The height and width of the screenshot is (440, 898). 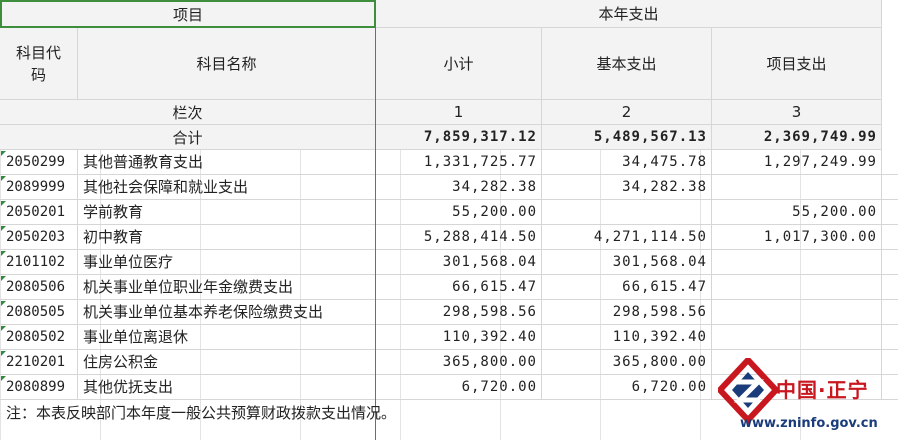 What do you see at coordinates (459, 337) in the screenshot?
I see `cell-subtotal: 110,392.40` at bounding box center [459, 337].